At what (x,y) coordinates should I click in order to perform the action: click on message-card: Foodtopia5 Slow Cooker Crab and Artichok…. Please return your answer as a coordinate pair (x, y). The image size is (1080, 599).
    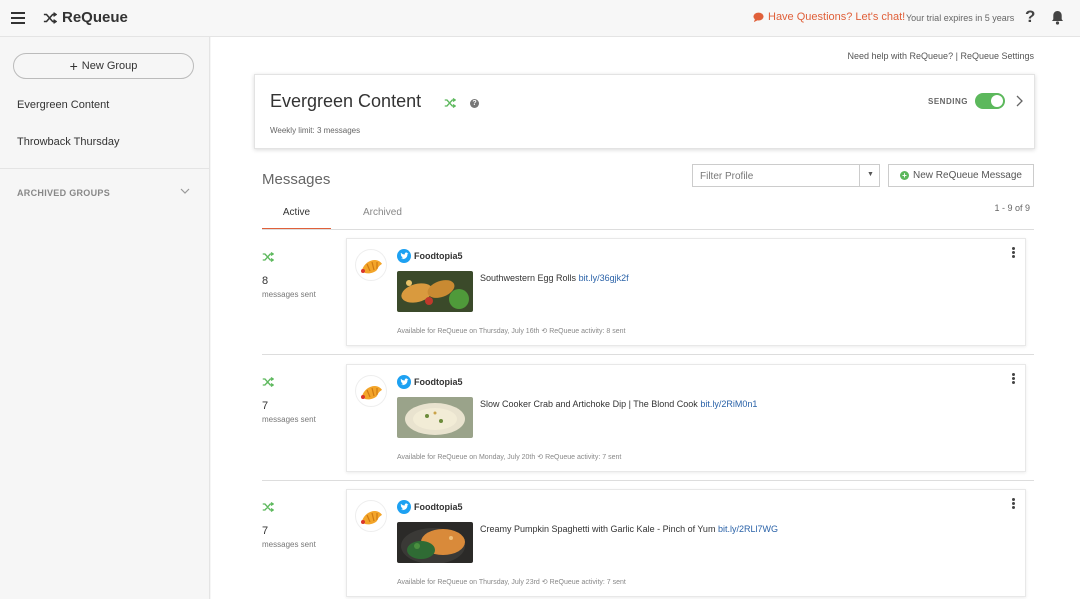
    Looking at the image, I should click on (686, 418).